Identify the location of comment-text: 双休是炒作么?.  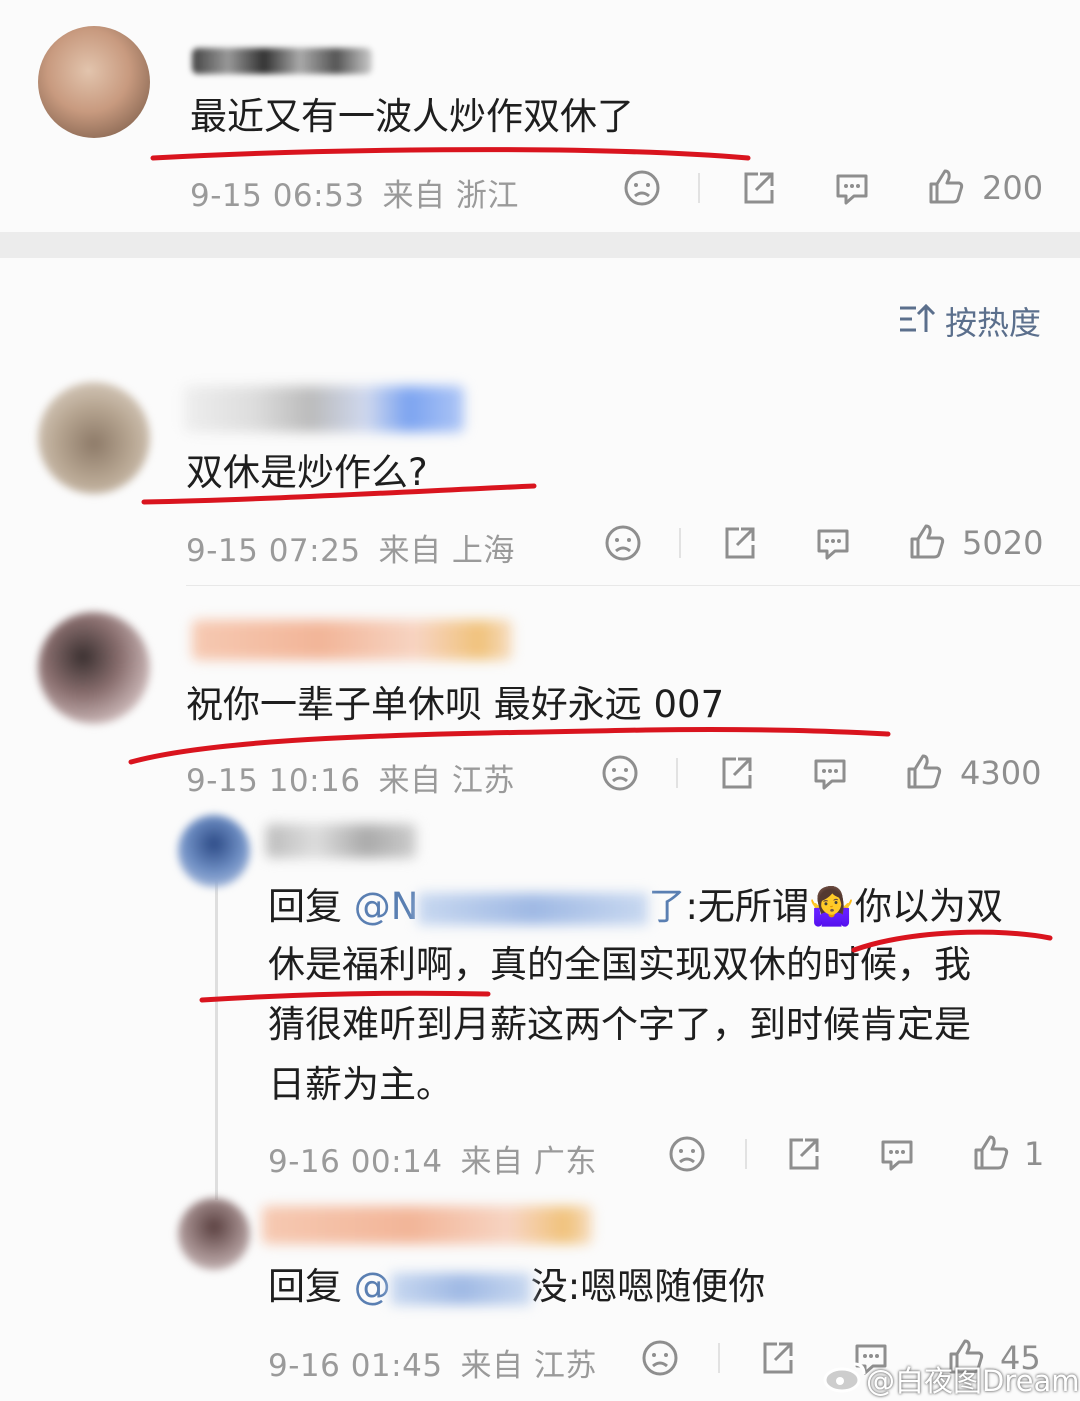
(307, 472).